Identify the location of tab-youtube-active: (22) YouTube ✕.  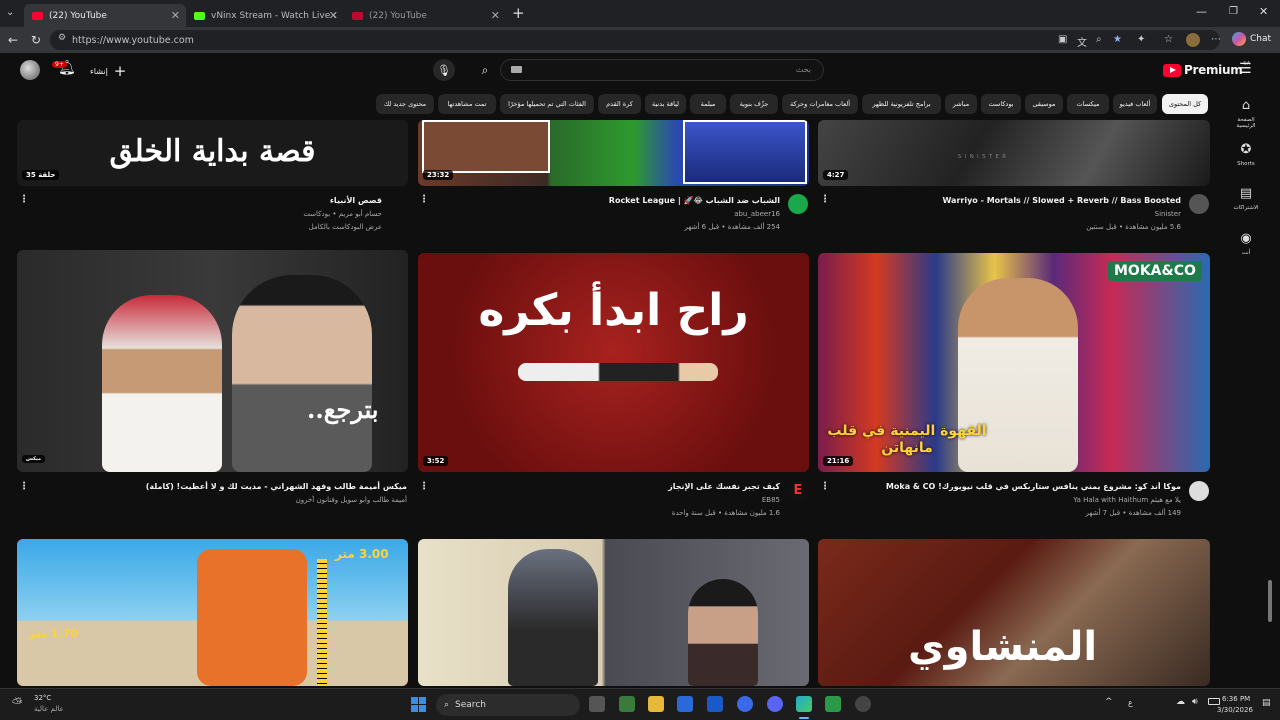
(105, 15).